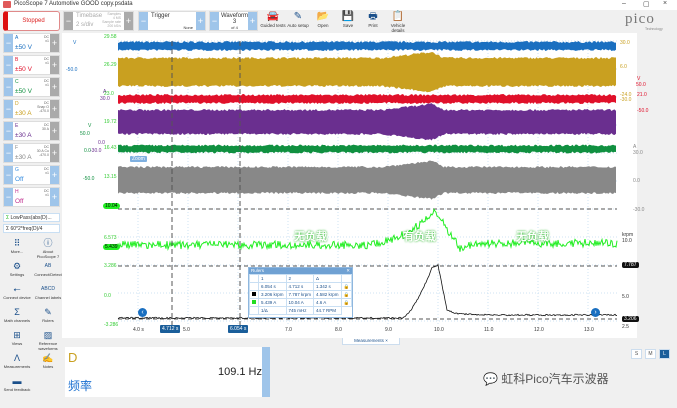 The width and height of the screenshot is (677, 408). Describe the element at coordinates (31, 153) in the screenshot. I see `channel-card-f: − F DC 30 A Cu -470.0 ±30 A +` at that location.